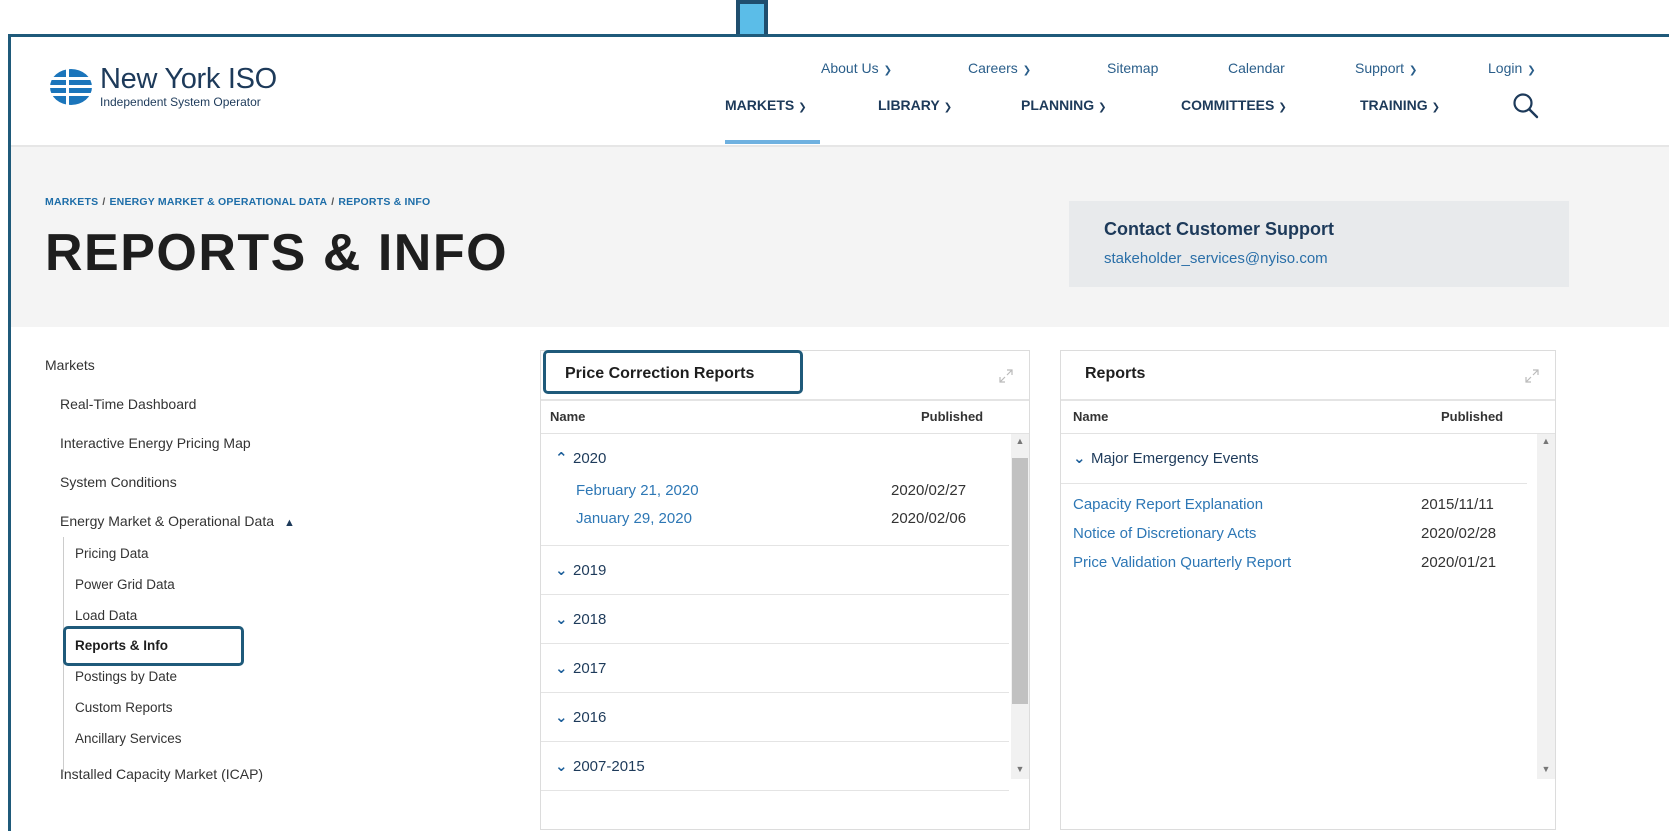  I want to click on breadcrumb-energy-market: ENERGY MARKET & OPERATIONAL DATA, so click(218, 202).